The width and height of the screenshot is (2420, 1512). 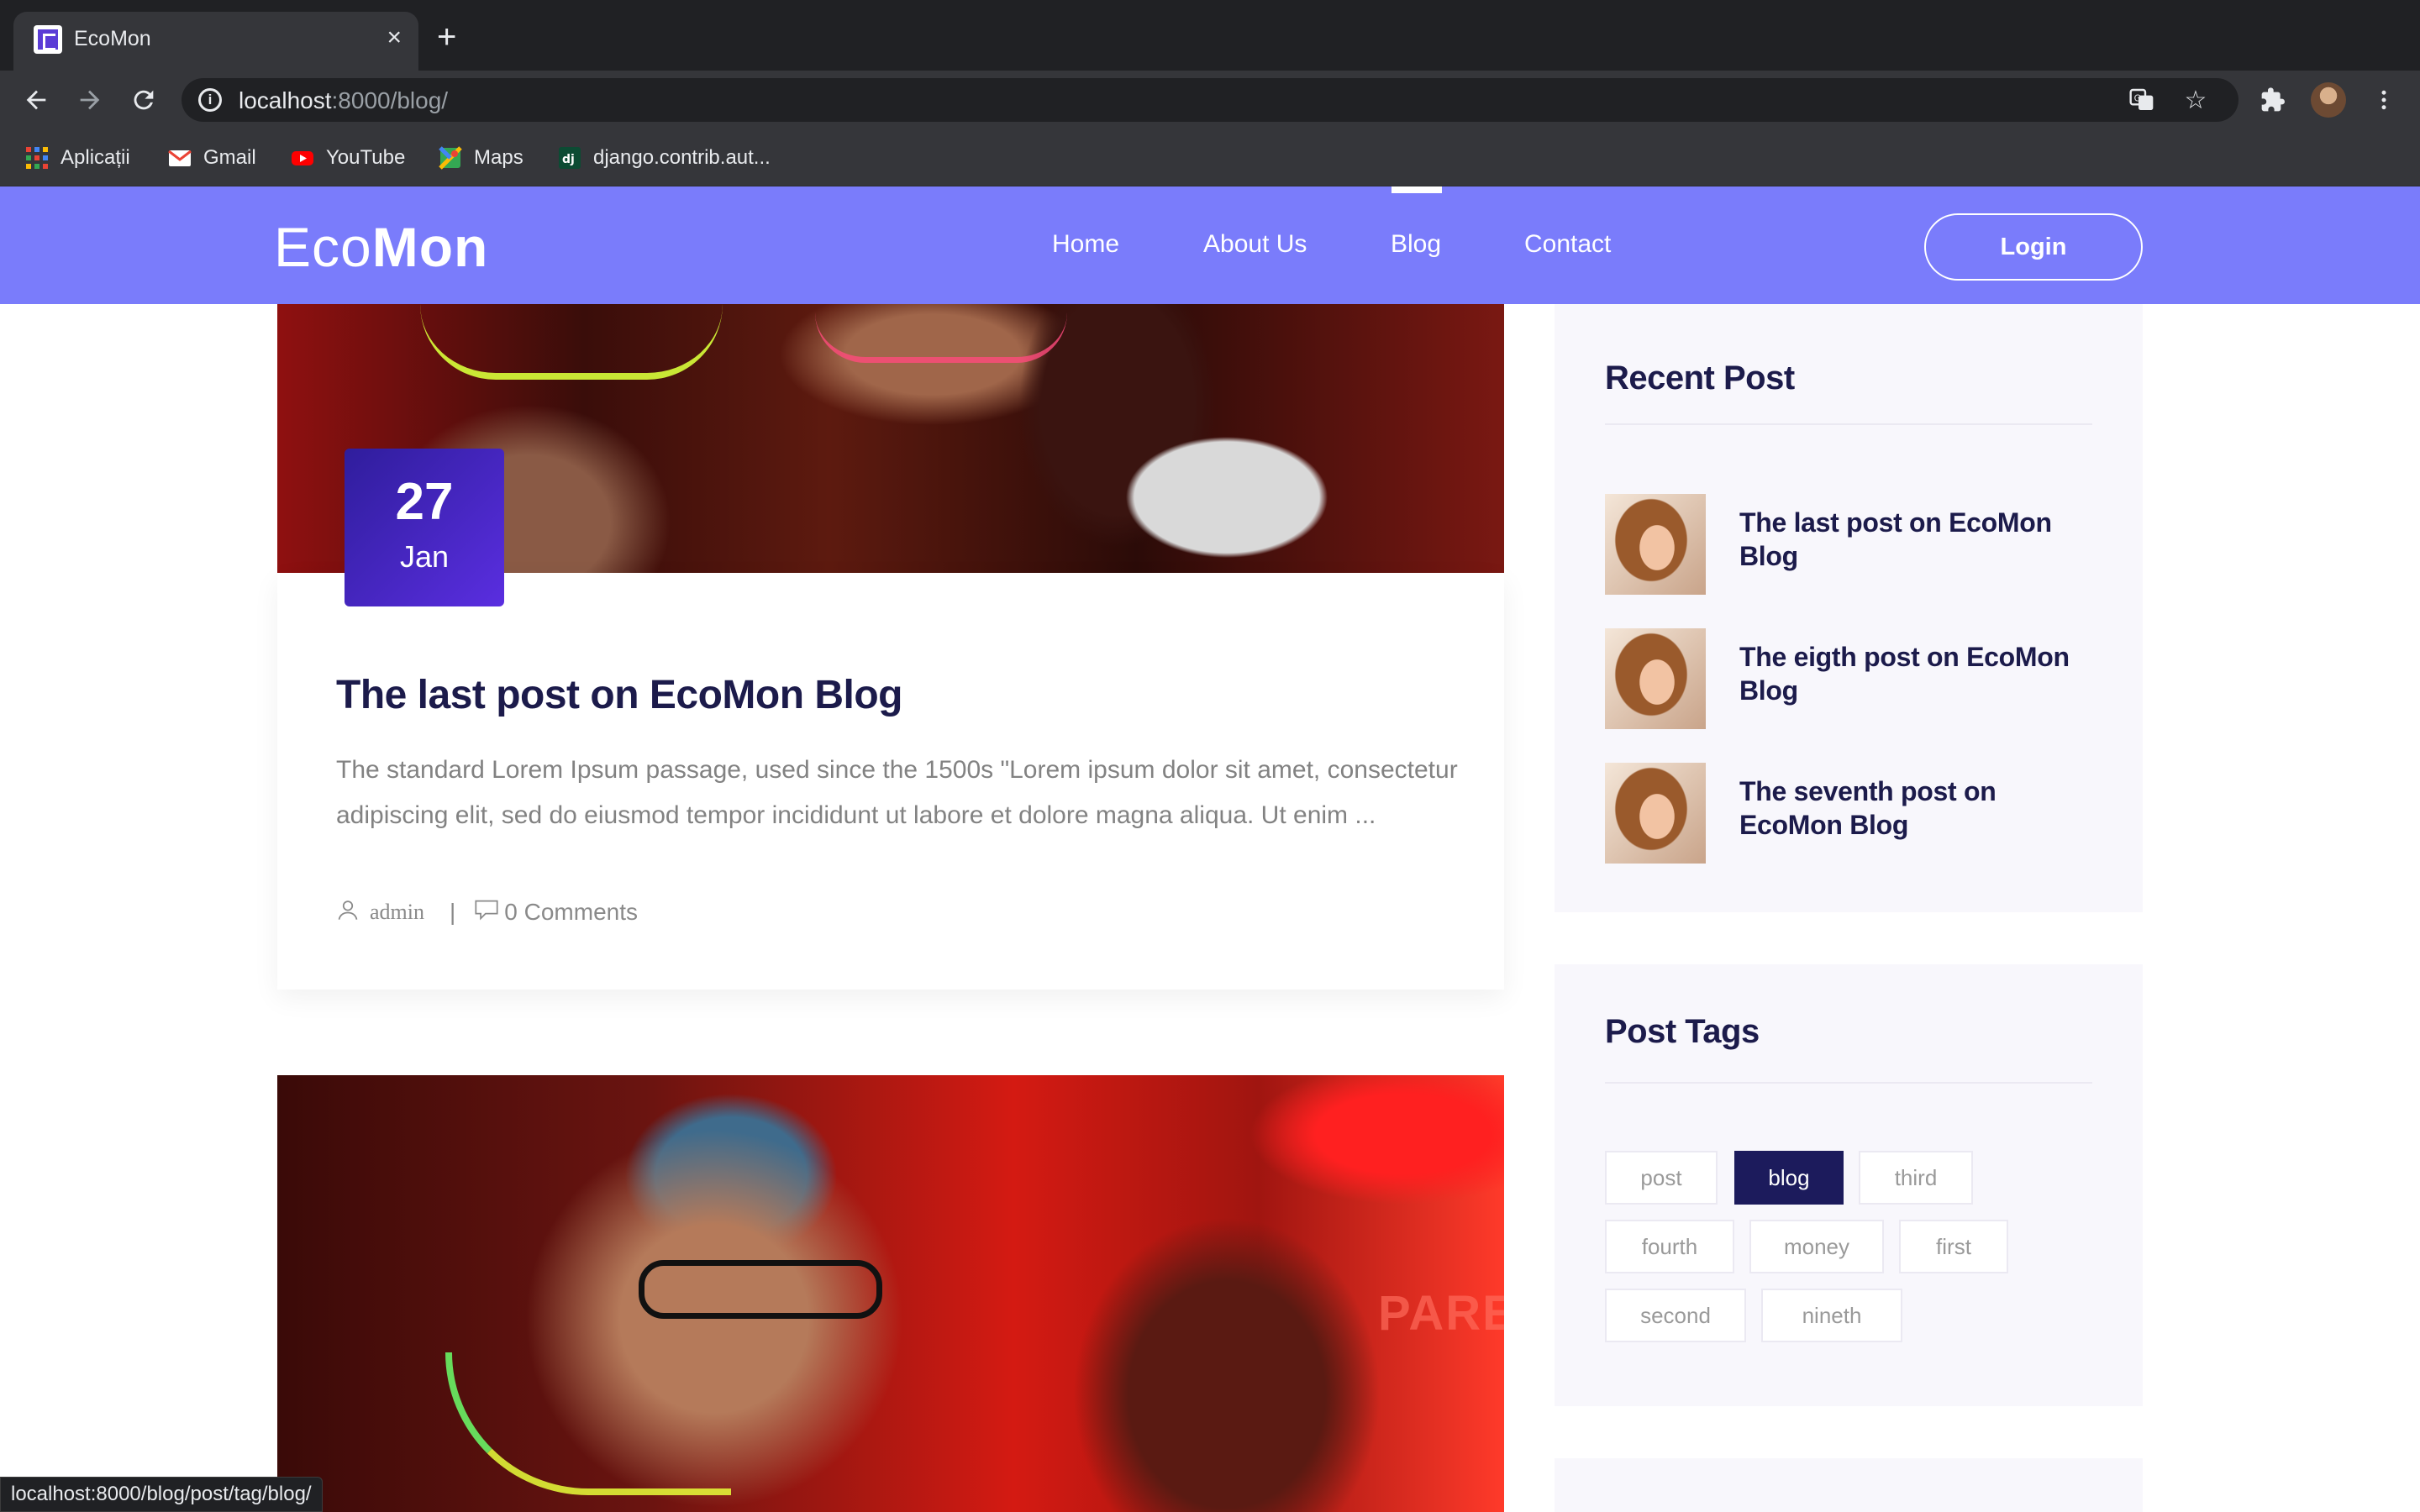 I want to click on bookmark-maps: Maps, so click(x=481, y=158).